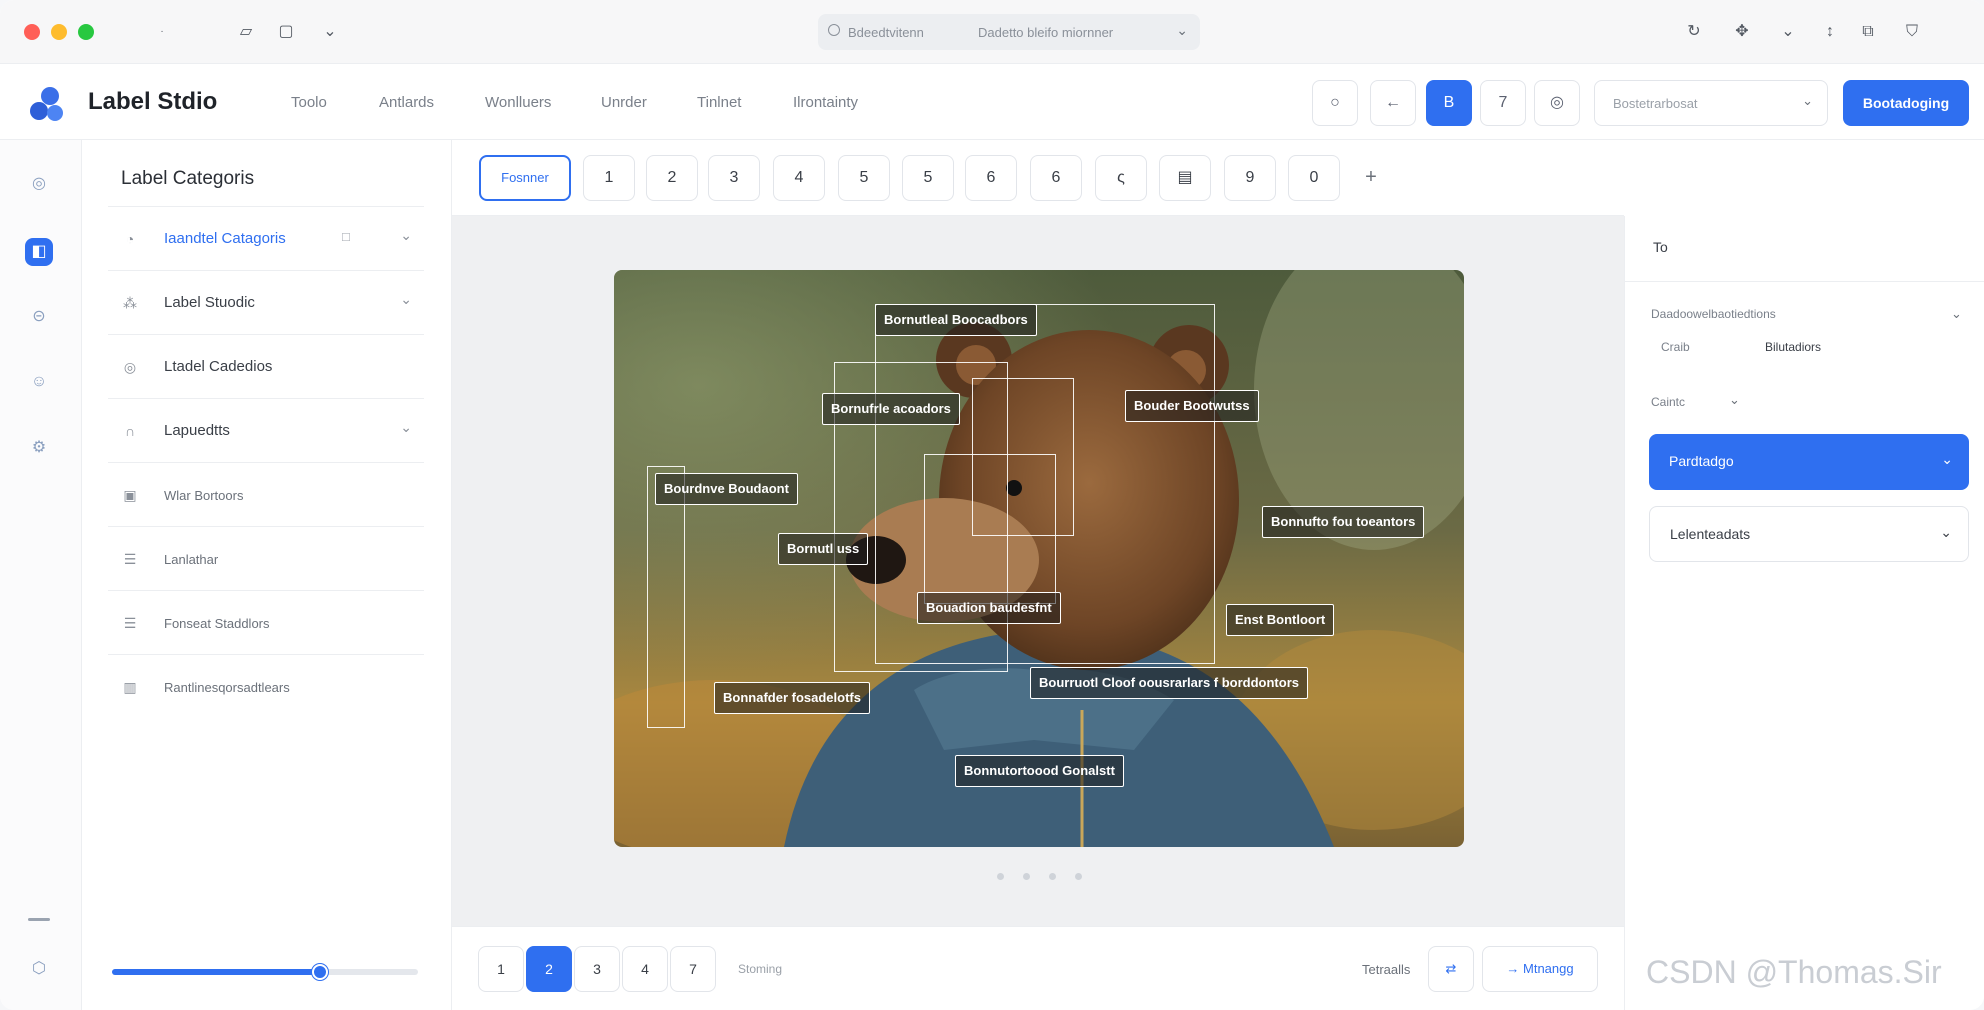  Describe the element at coordinates (672, 178) in the screenshot. I see `page-thumb: 2` at that location.